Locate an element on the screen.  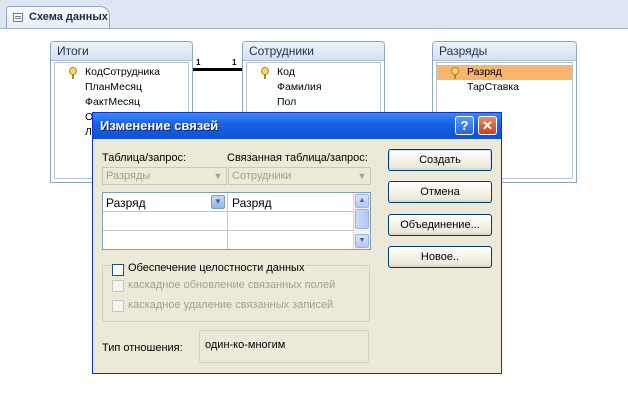
related-table-select: Сотрудники ▼ is located at coordinates (299, 176).